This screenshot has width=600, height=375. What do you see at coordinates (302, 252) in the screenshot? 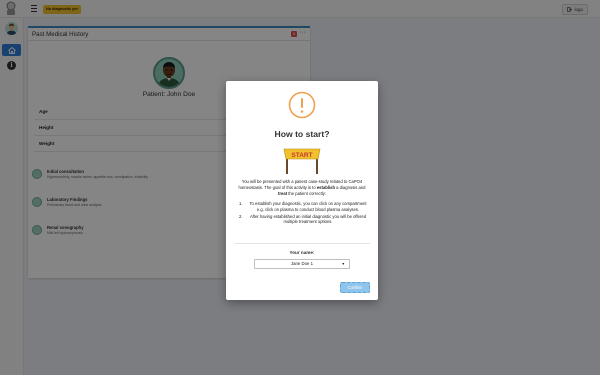
I see `name-label: Your name:` at bounding box center [302, 252].